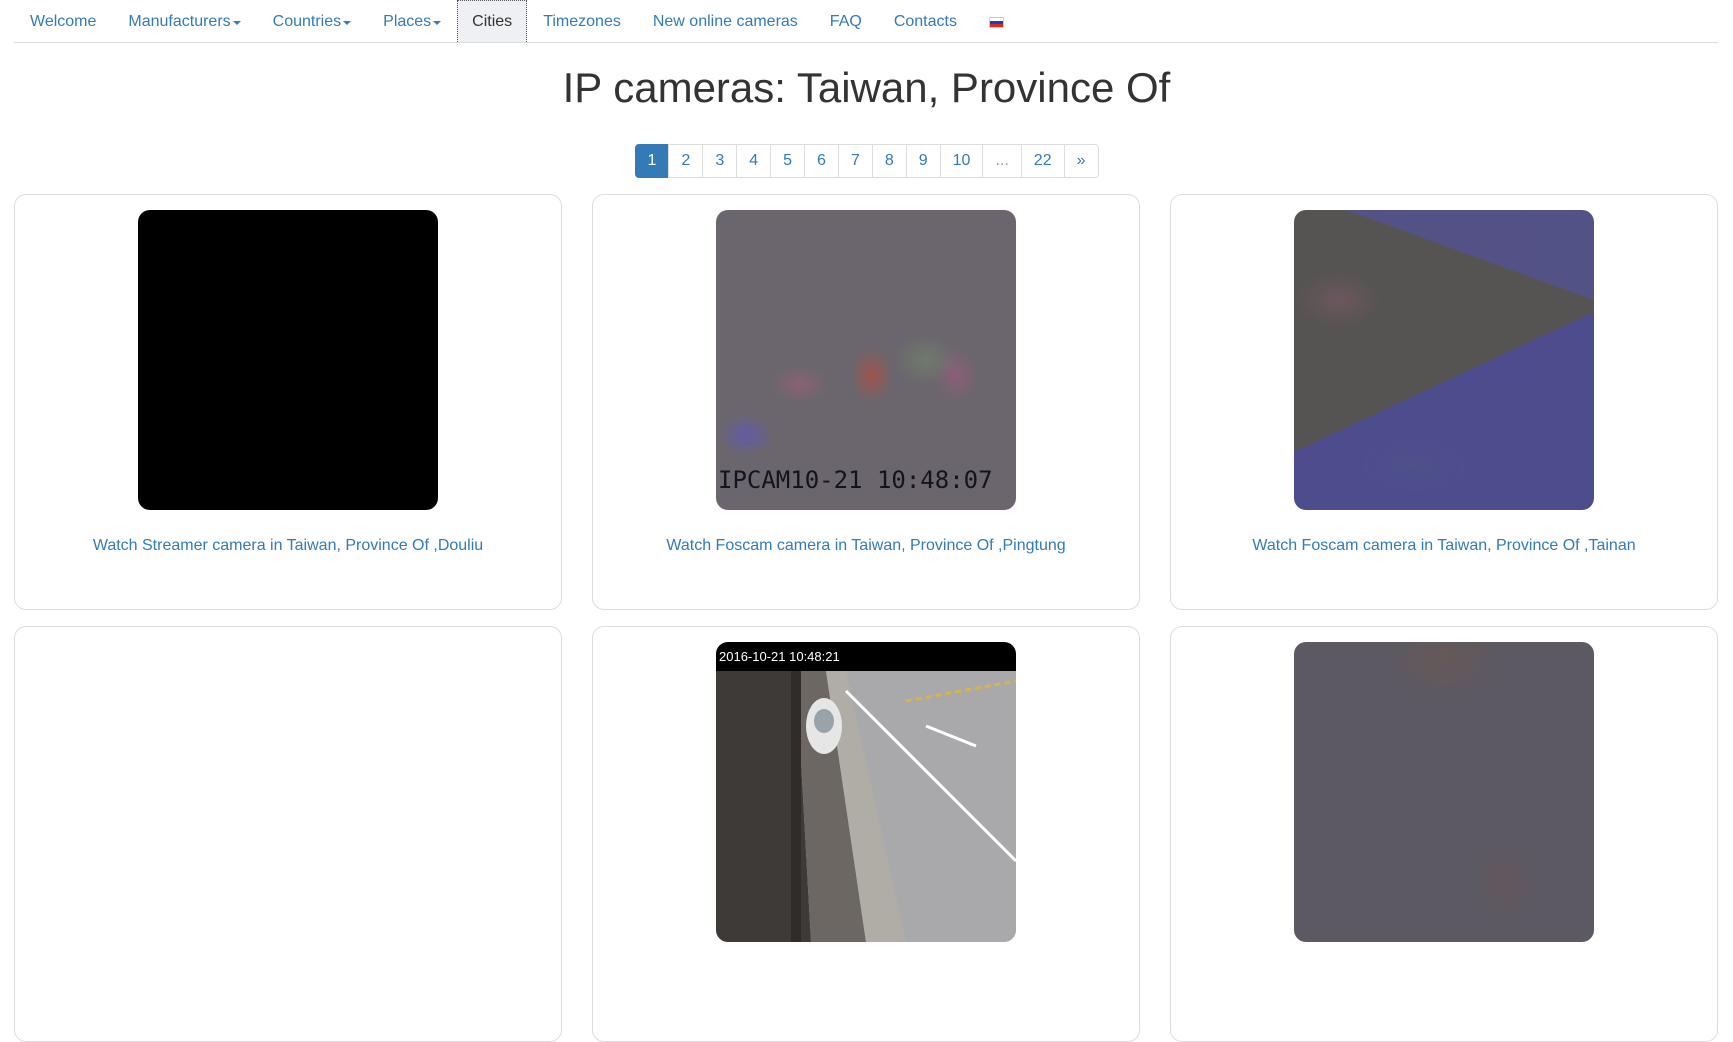 This screenshot has height=1042, width=1733. I want to click on nav-timezones: Timezones, so click(582, 21).